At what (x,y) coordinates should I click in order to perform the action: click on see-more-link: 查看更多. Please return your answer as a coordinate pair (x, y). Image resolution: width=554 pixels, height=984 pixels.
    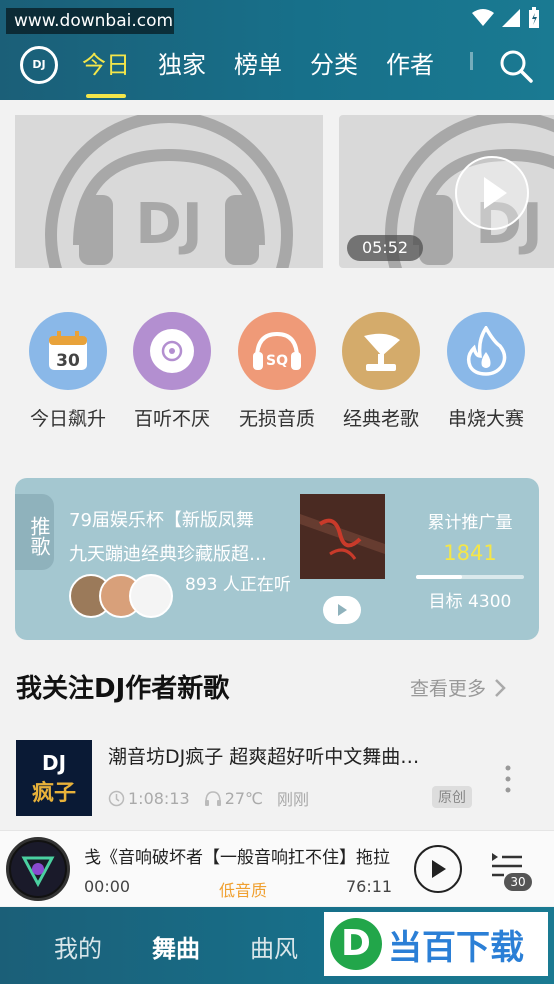
    Looking at the image, I should click on (458, 687).